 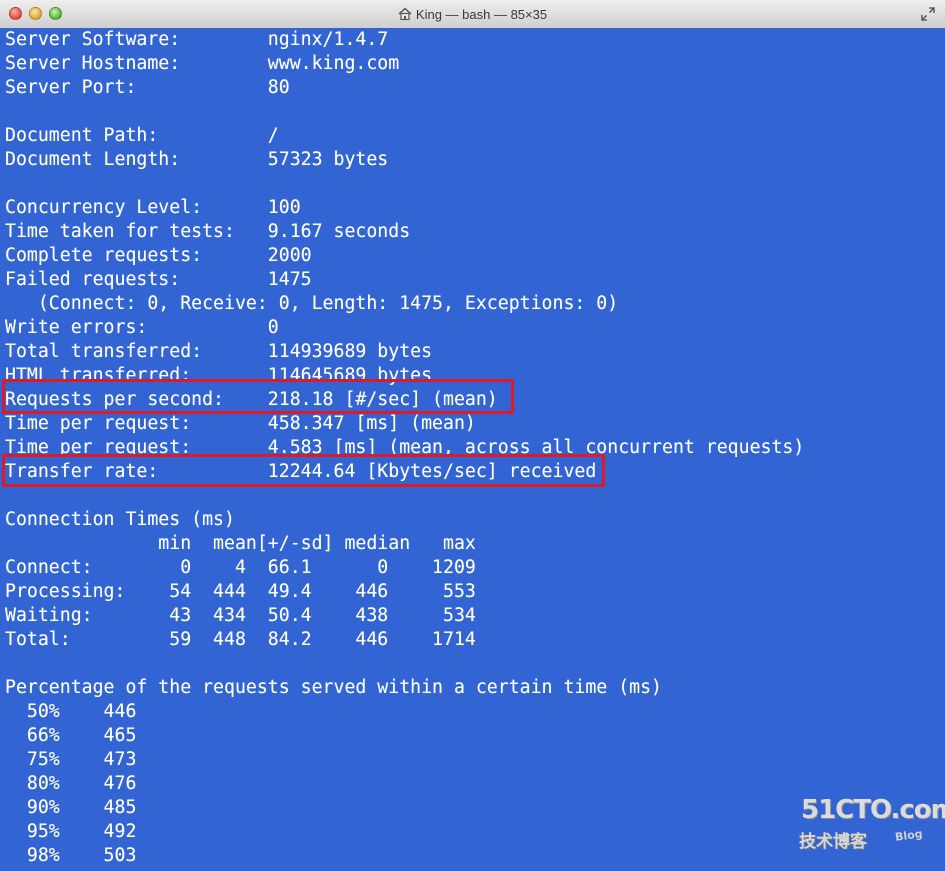 What do you see at coordinates (71, 735) in the screenshot?
I see `terminal-line: 66% 465` at bounding box center [71, 735].